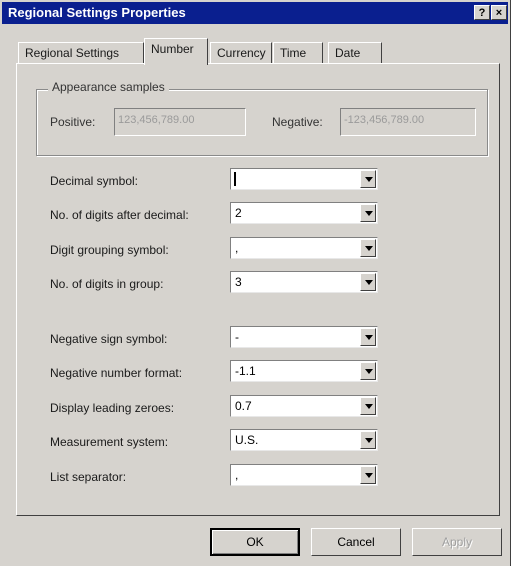 This screenshot has width=511, height=566. Describe the element at coordinates (304, 406) in the screenshot. I see `display-leading-zeroes-combo: 0.7` at that location.